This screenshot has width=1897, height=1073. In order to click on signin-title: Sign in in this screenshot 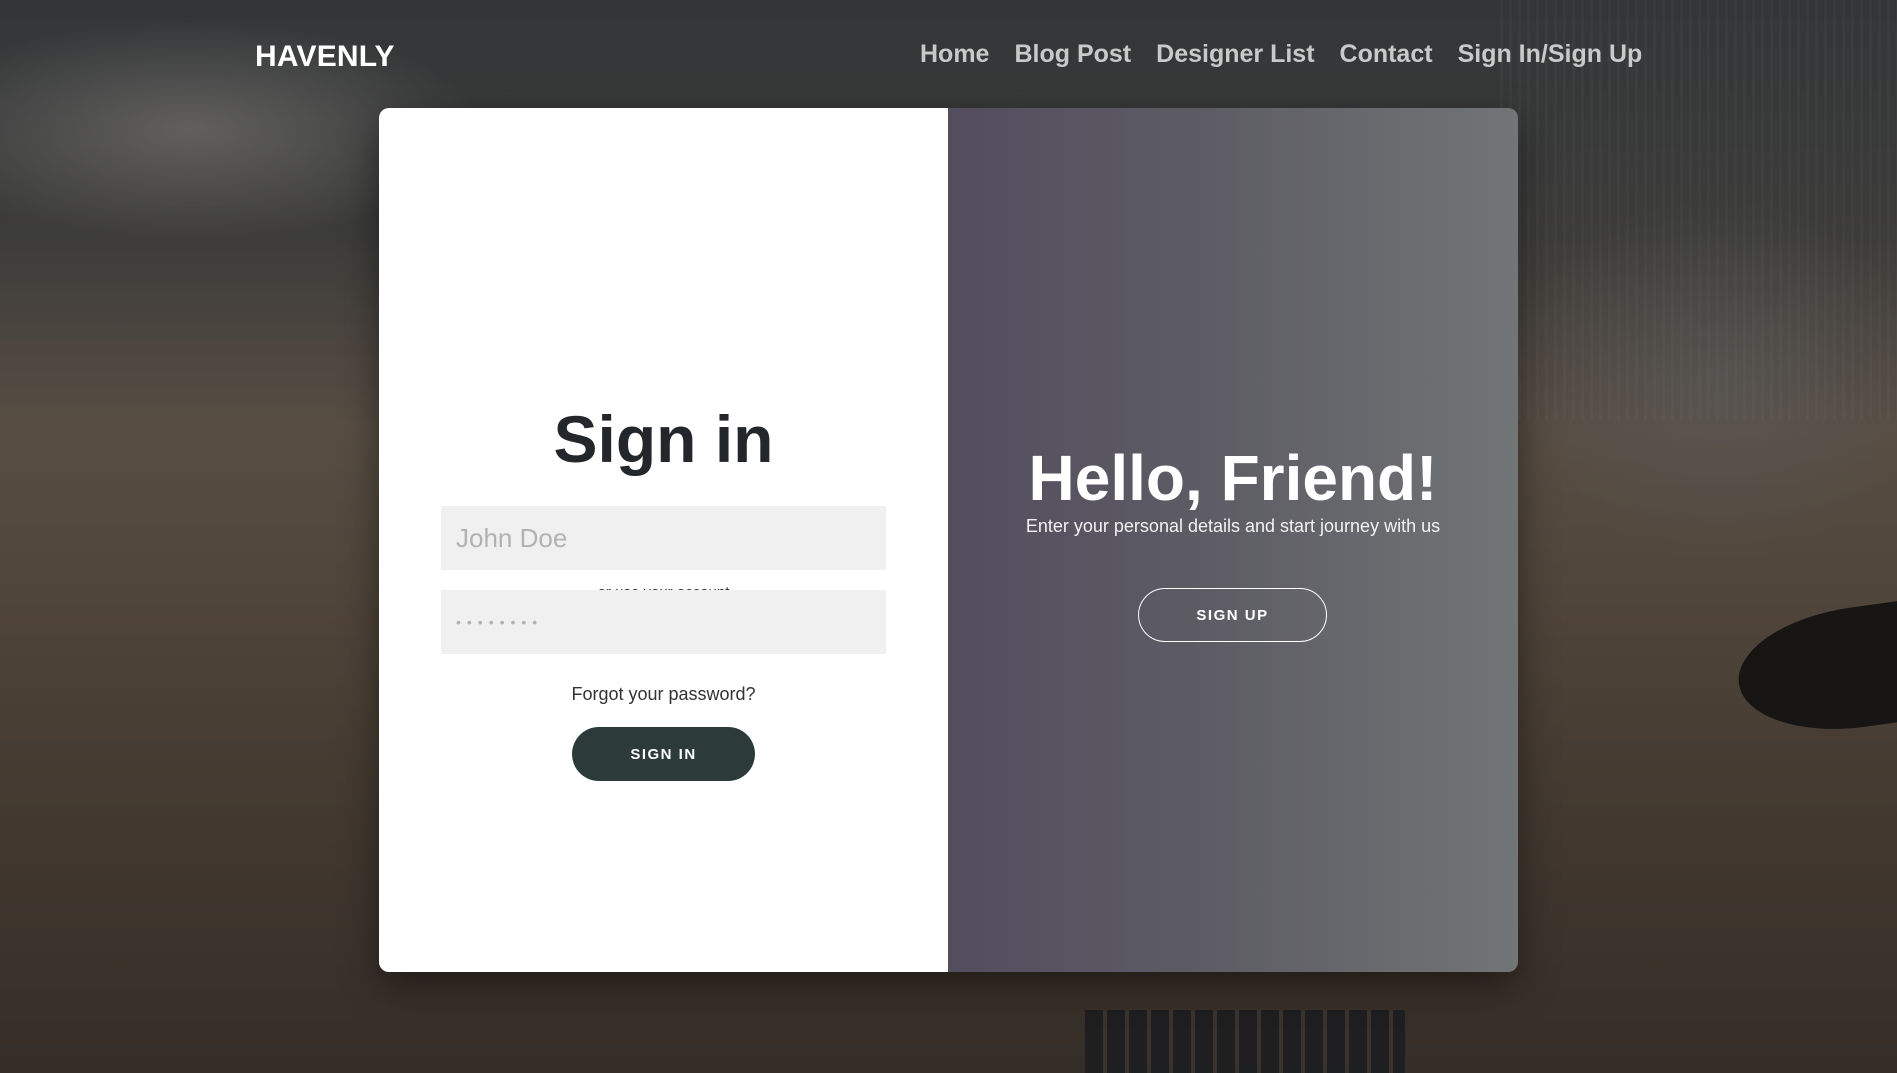, I will do `click(663, 439)`.